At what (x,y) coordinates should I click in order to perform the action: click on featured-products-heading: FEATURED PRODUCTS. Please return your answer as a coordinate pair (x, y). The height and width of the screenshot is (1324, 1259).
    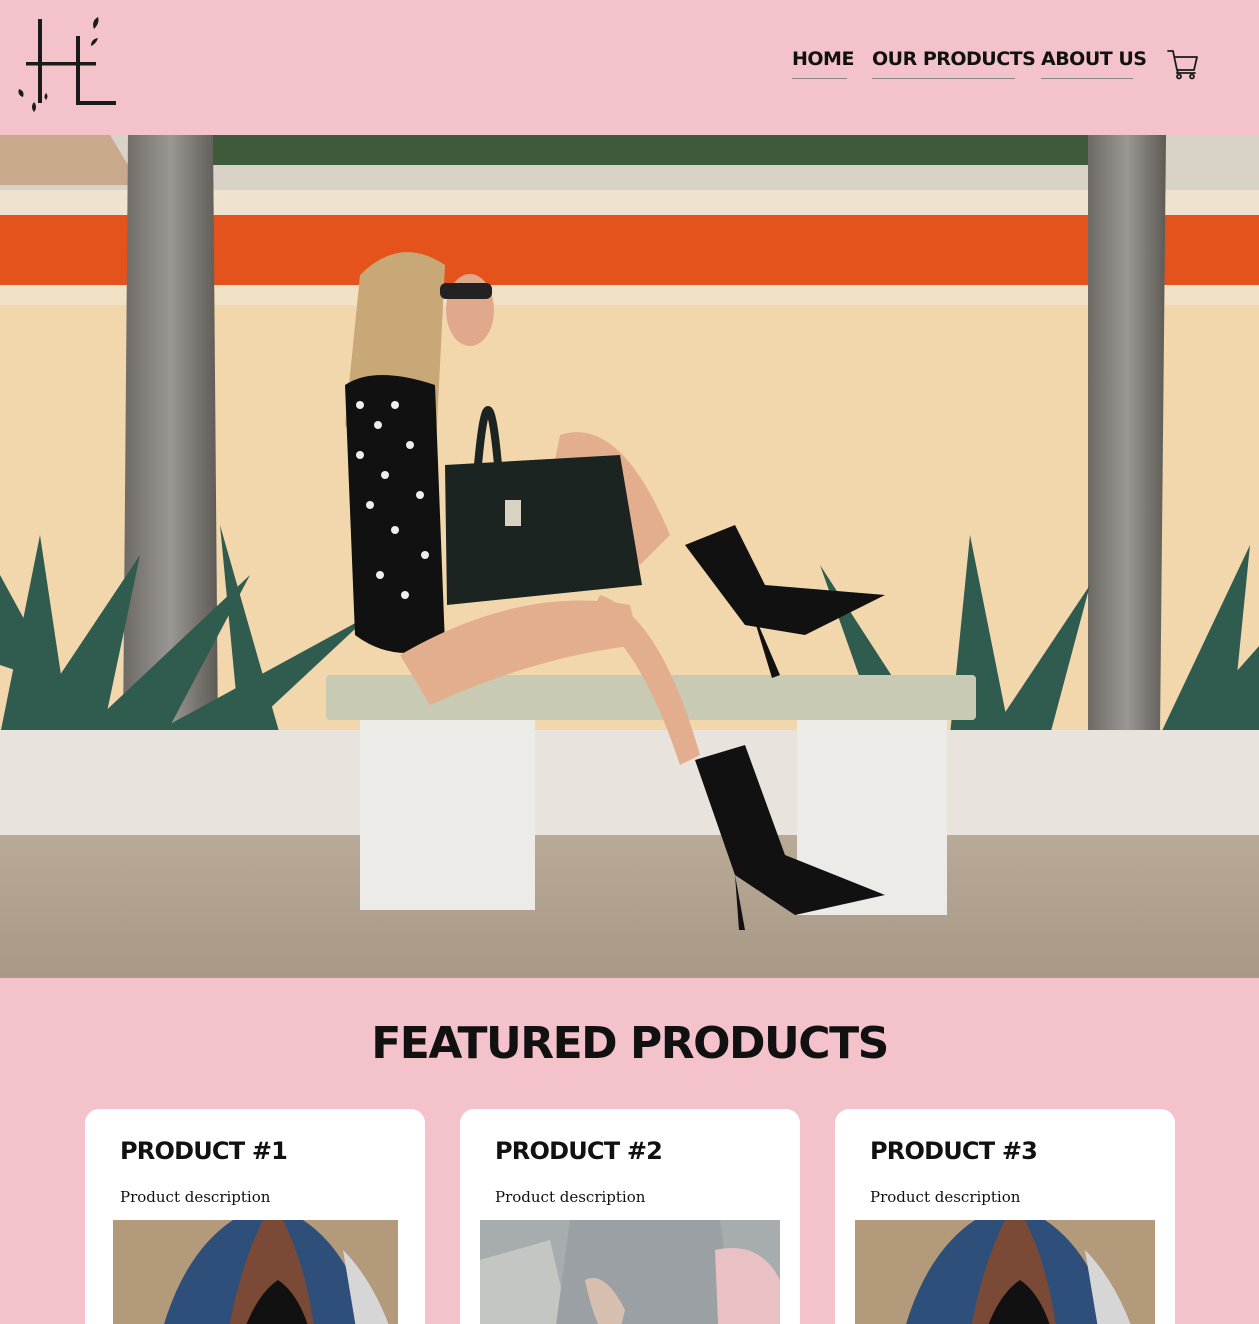
    Looking at the image, I should click on (630, 1043).